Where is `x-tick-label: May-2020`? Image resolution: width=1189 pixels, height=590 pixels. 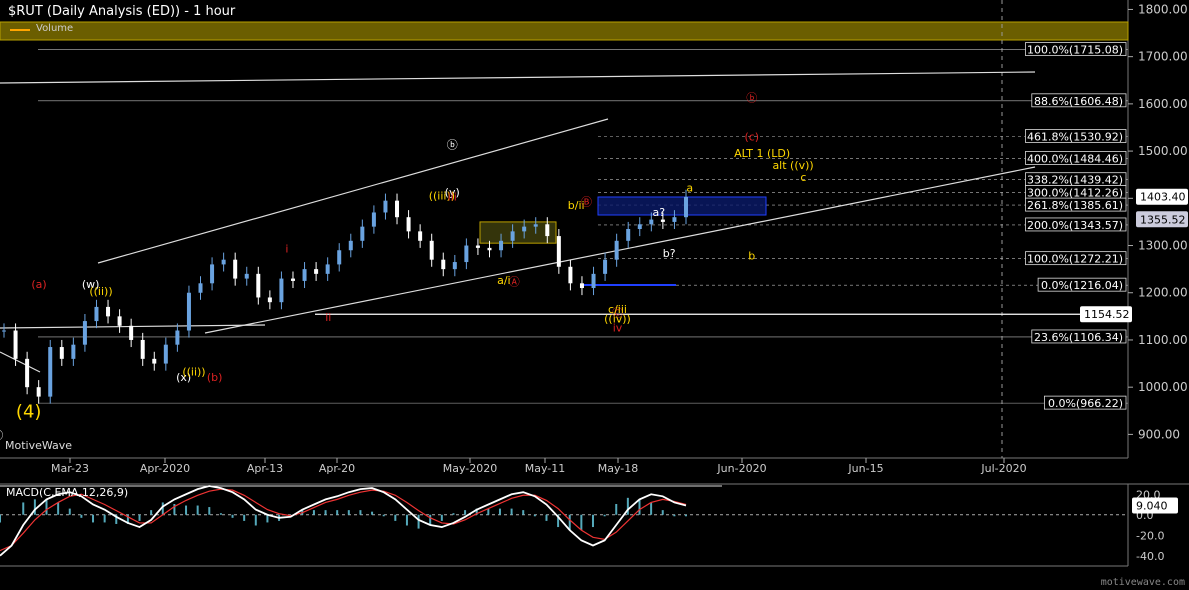 x-tick-label: May-2020 is located at coordinates (470, 468).